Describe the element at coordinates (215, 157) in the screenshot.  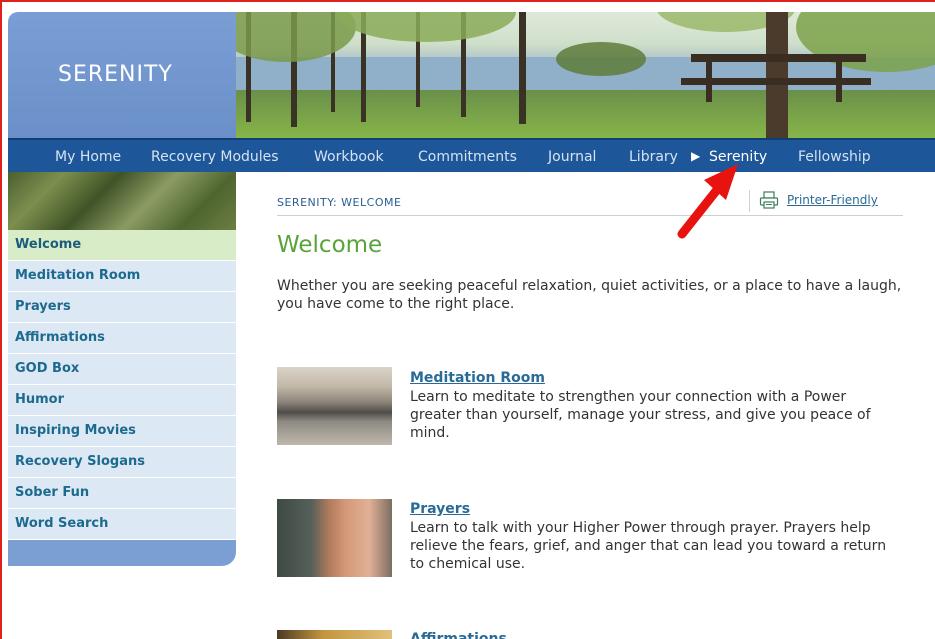
I see `nav-item-recovery-modules: Recovery Modules` at that location.